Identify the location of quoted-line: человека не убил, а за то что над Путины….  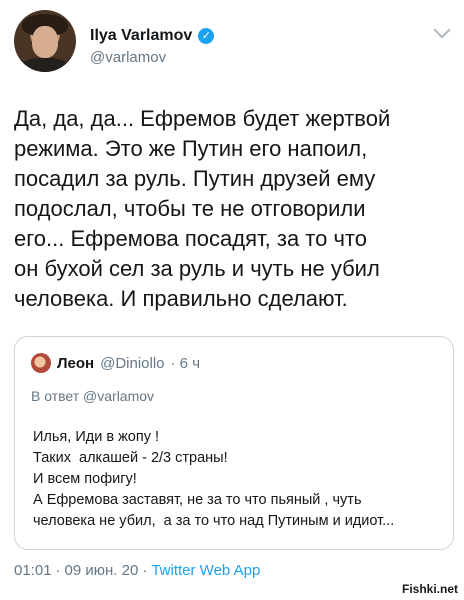
(214, 521).